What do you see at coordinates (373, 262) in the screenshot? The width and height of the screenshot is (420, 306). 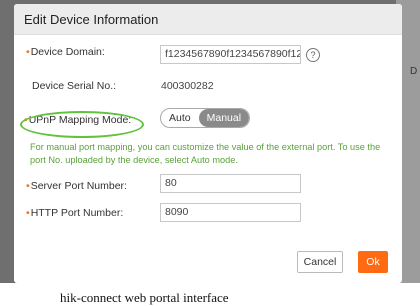 I see `ok-button: Ok` at bounding box center [373, 262].